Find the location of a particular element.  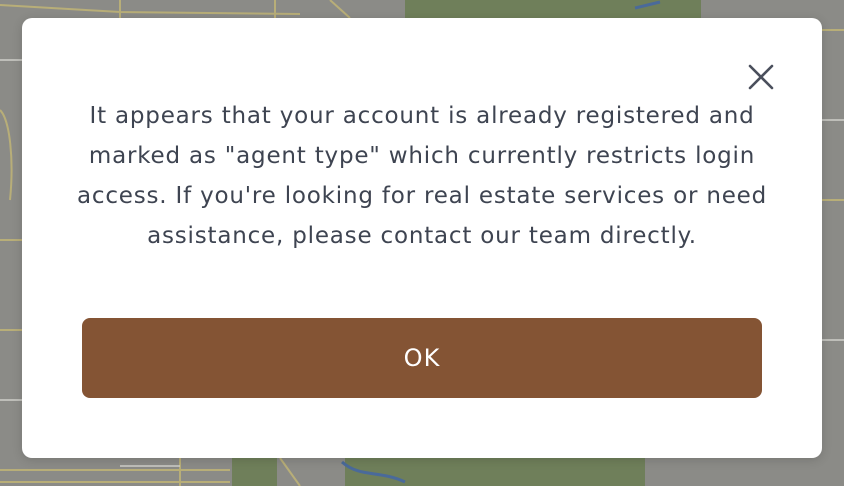

ok-button: OK is located at coordinates (422, 358).